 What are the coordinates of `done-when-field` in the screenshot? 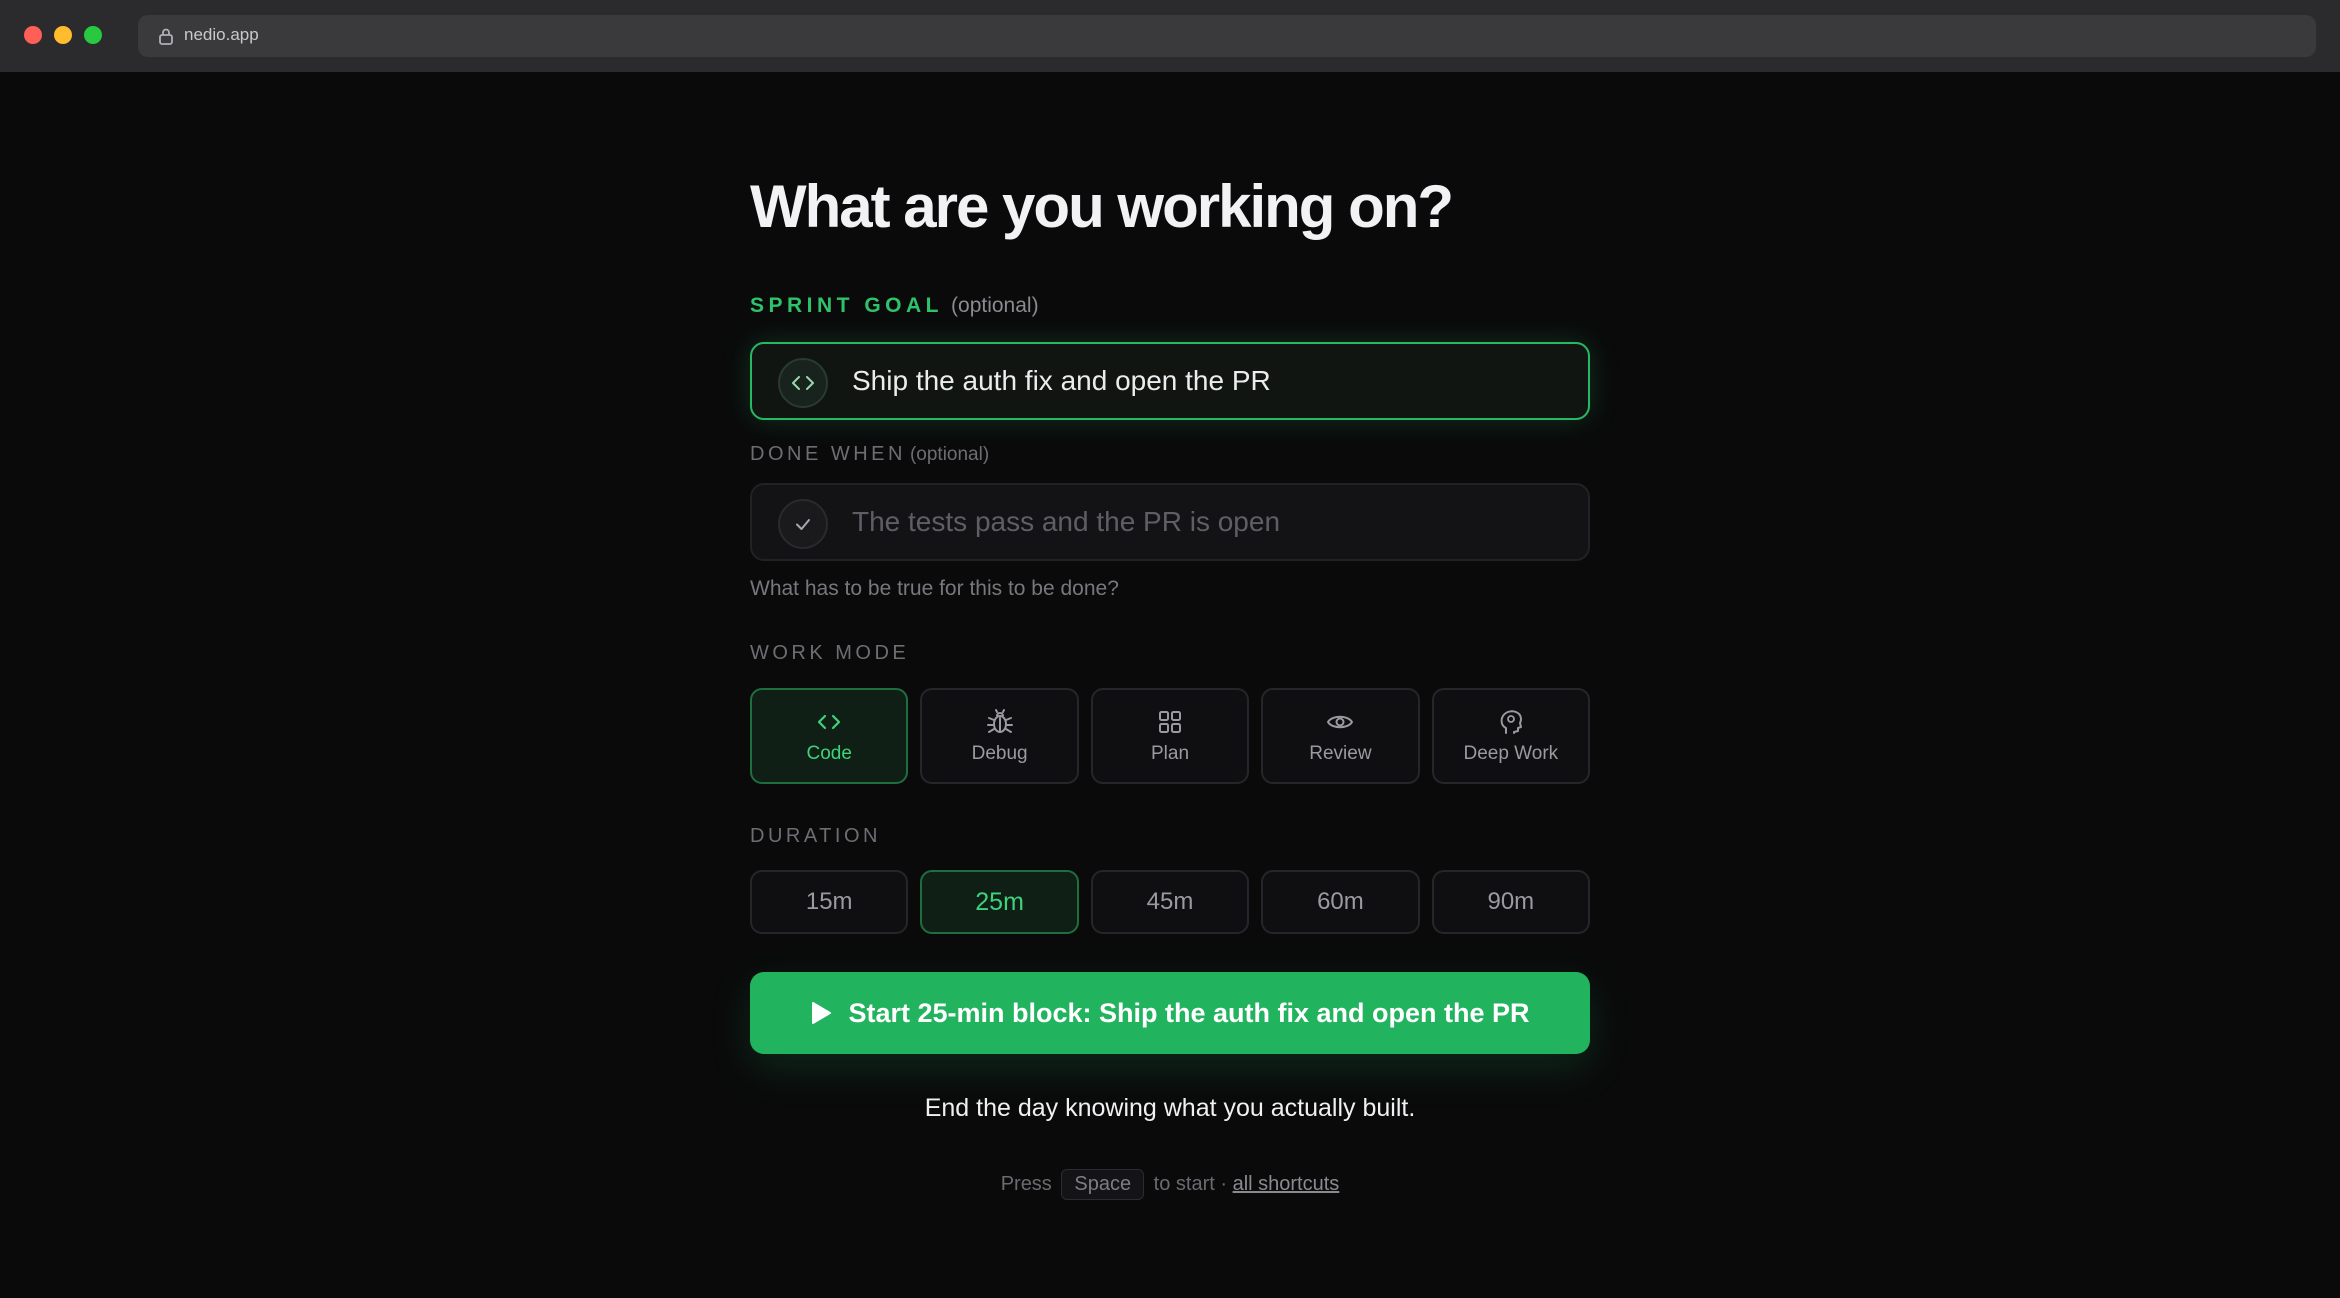 It's located at (1170, 522).